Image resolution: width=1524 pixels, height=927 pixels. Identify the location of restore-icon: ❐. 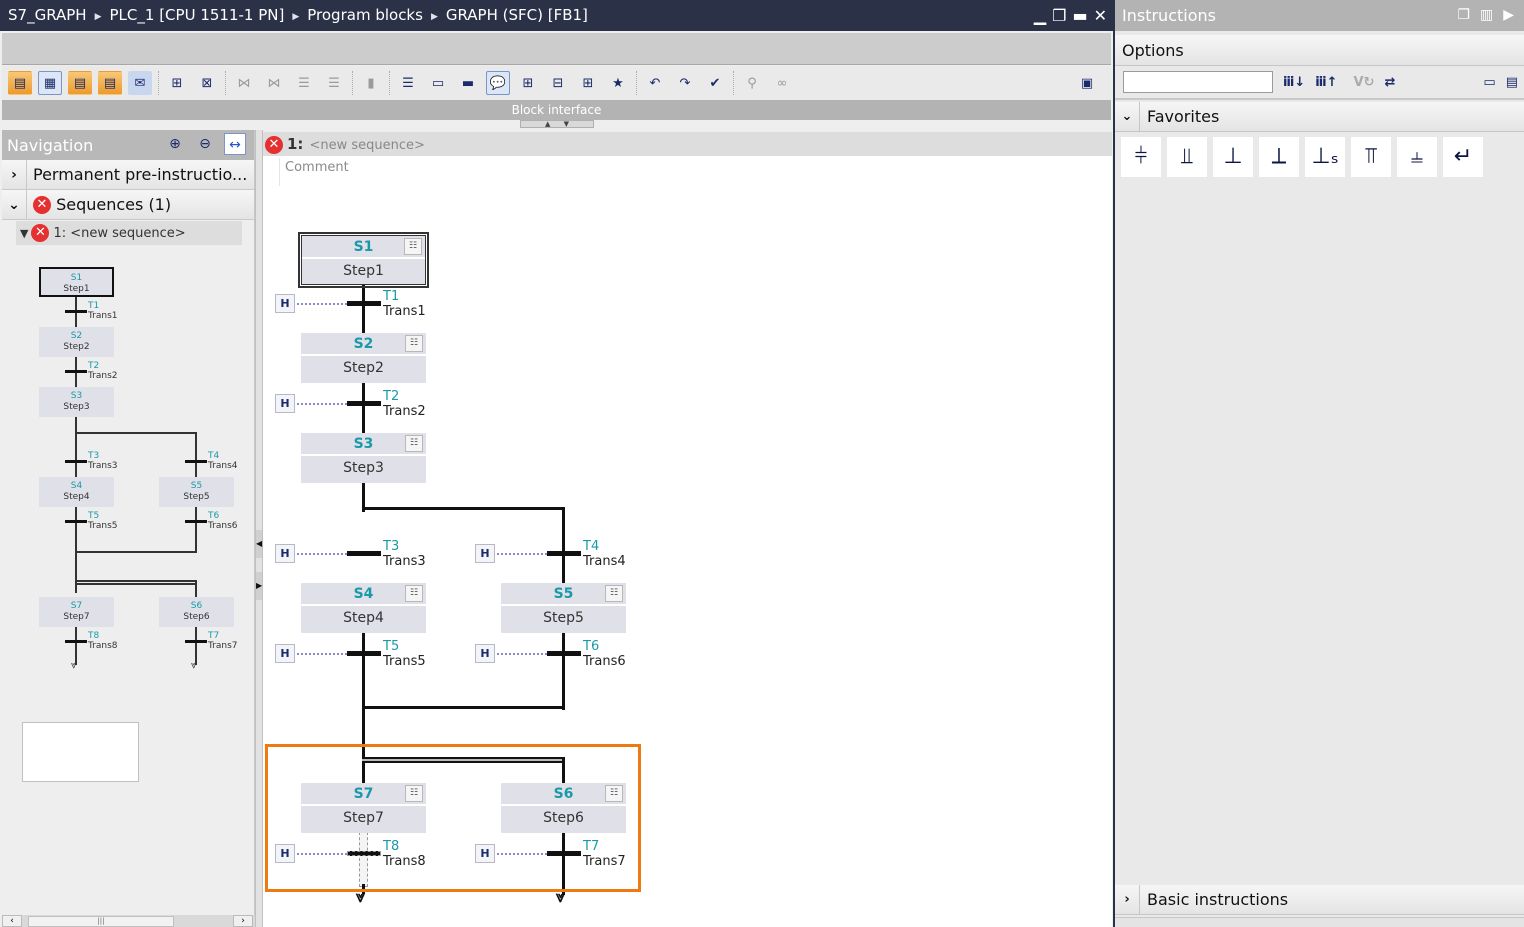
(1059, 15).